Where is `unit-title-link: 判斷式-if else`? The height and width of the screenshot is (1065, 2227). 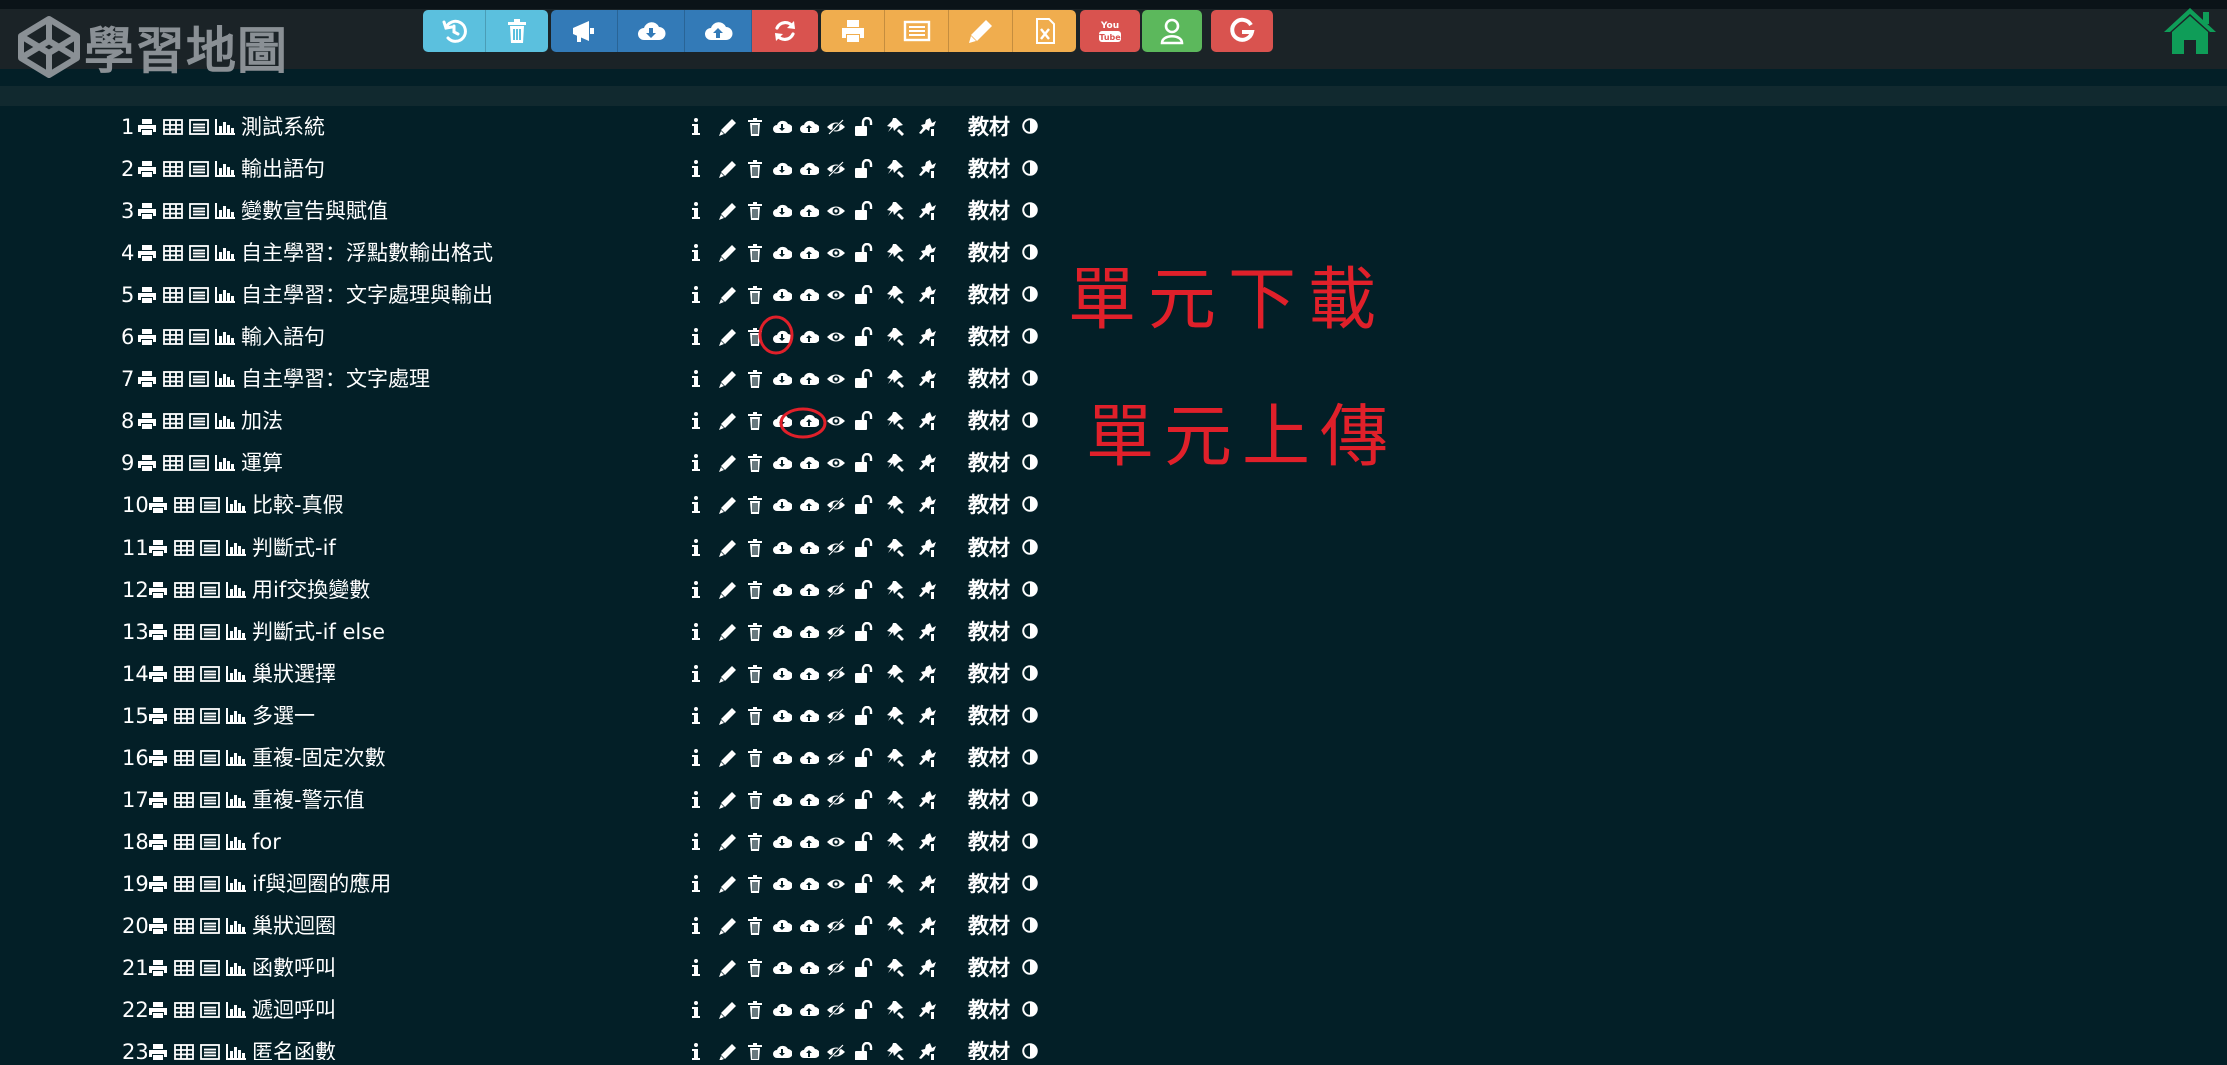
unit-title-link: 判斷式-if else is located at coordinates (318, 632).